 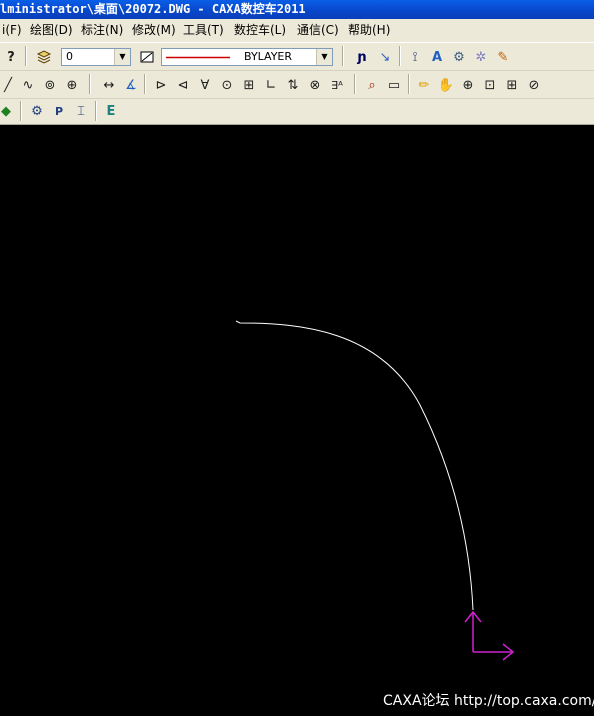 What do you see at coordinates (102, 30) in the screenshot?
I see `menu-annotate: 标注(N)` at bounding box center [102, 30].